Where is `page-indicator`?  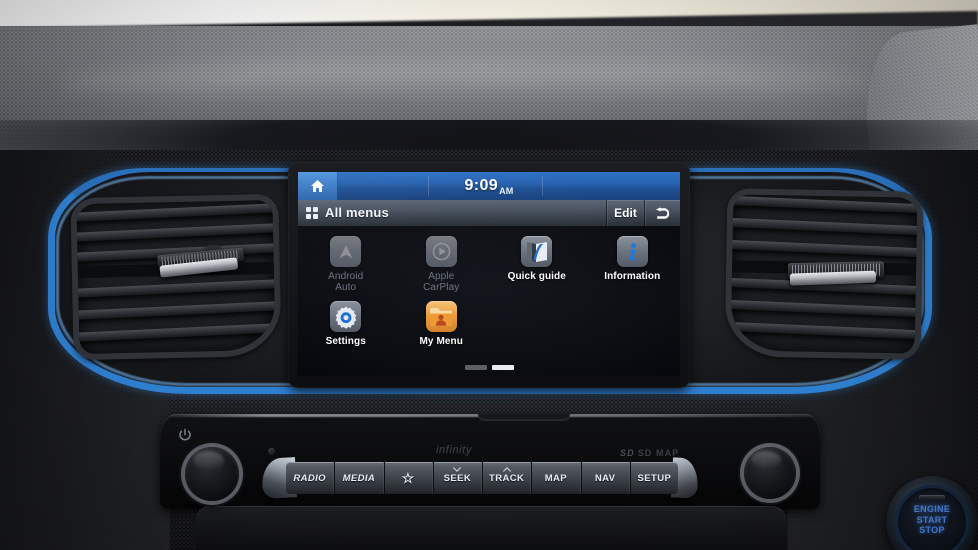 page-indicator is located at coordinates (489, 367).